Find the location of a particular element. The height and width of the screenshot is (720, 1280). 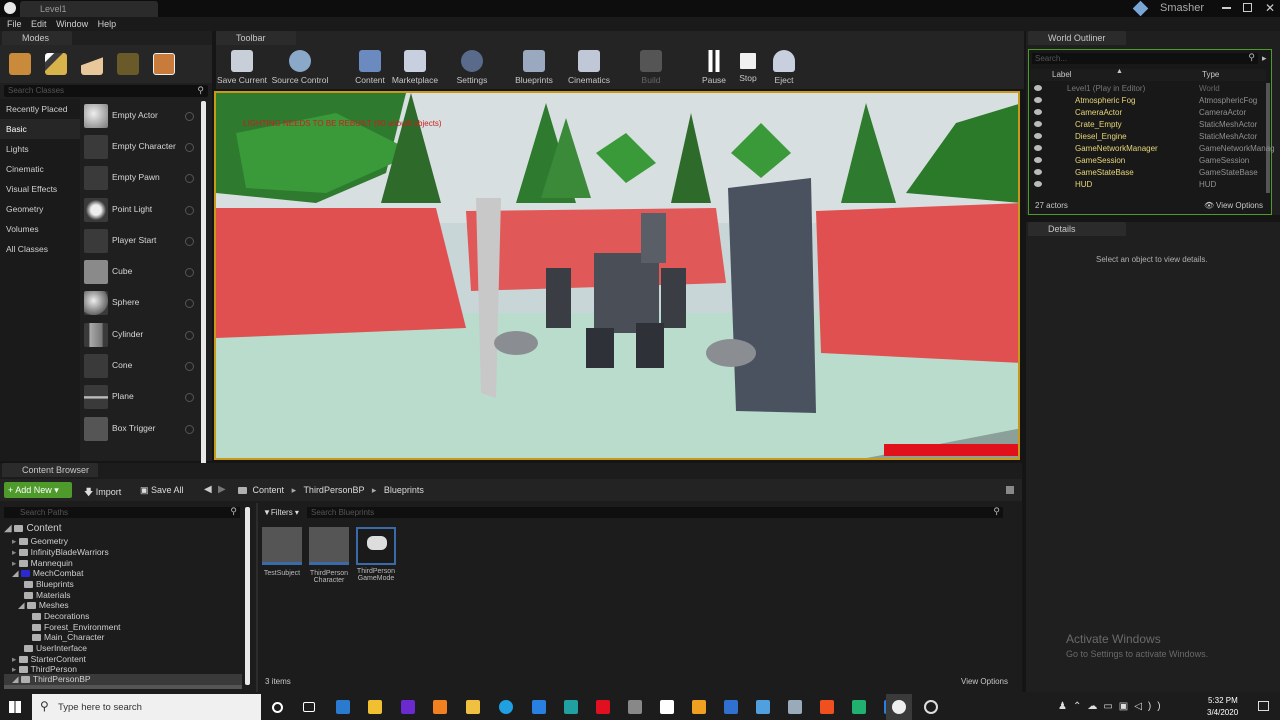

tree-item-forest-environment: Forest_Environment is located at coordinates (76, 627).